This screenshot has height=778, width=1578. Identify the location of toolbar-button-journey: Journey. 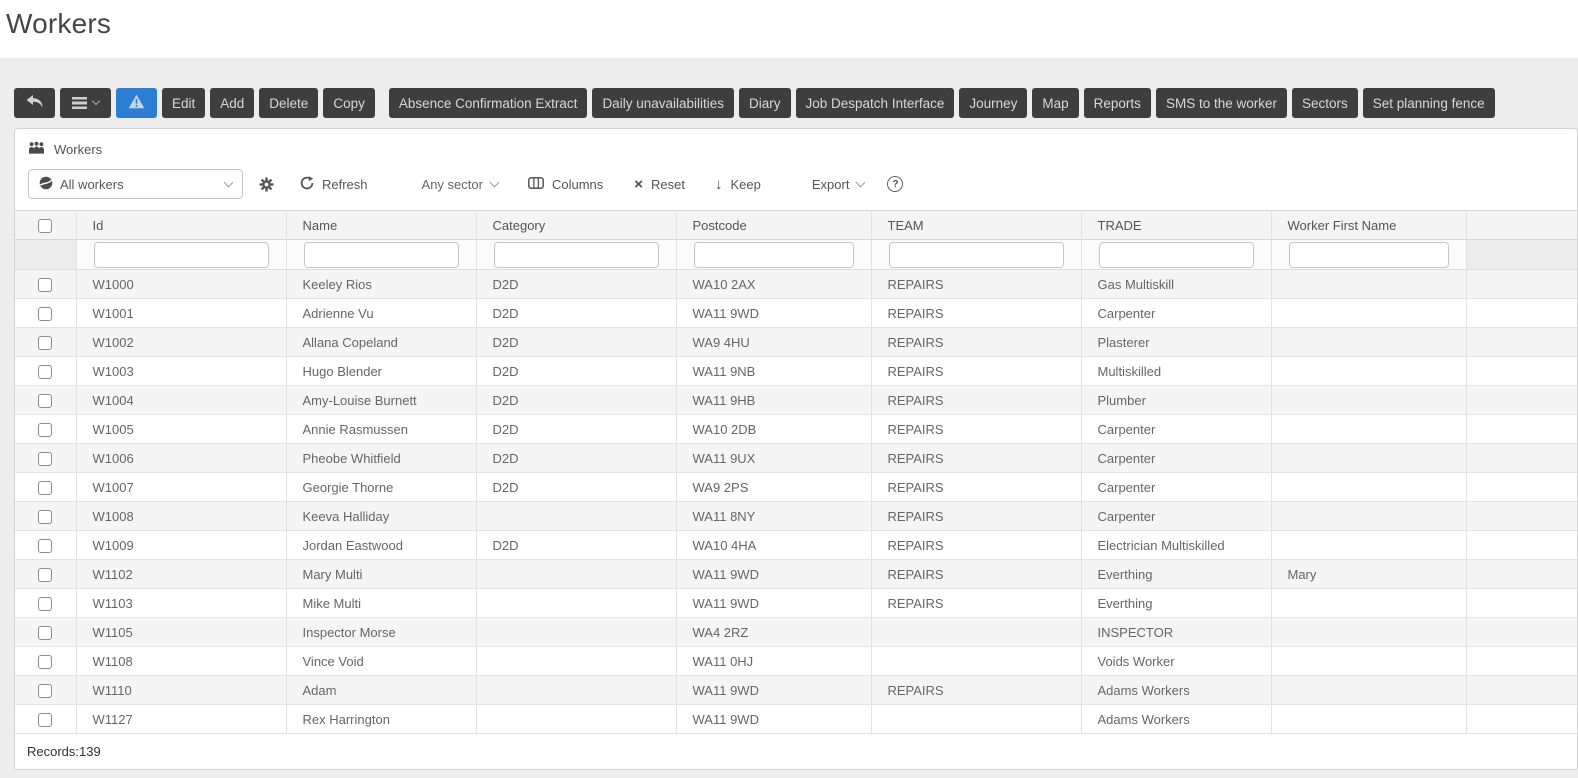
(993, 103).